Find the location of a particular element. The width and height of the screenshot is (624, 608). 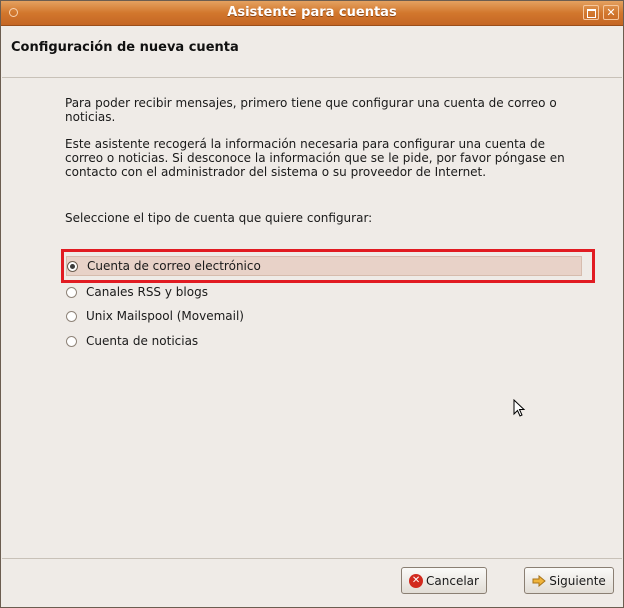

maximize-icon is located at coordinates (591, 12).